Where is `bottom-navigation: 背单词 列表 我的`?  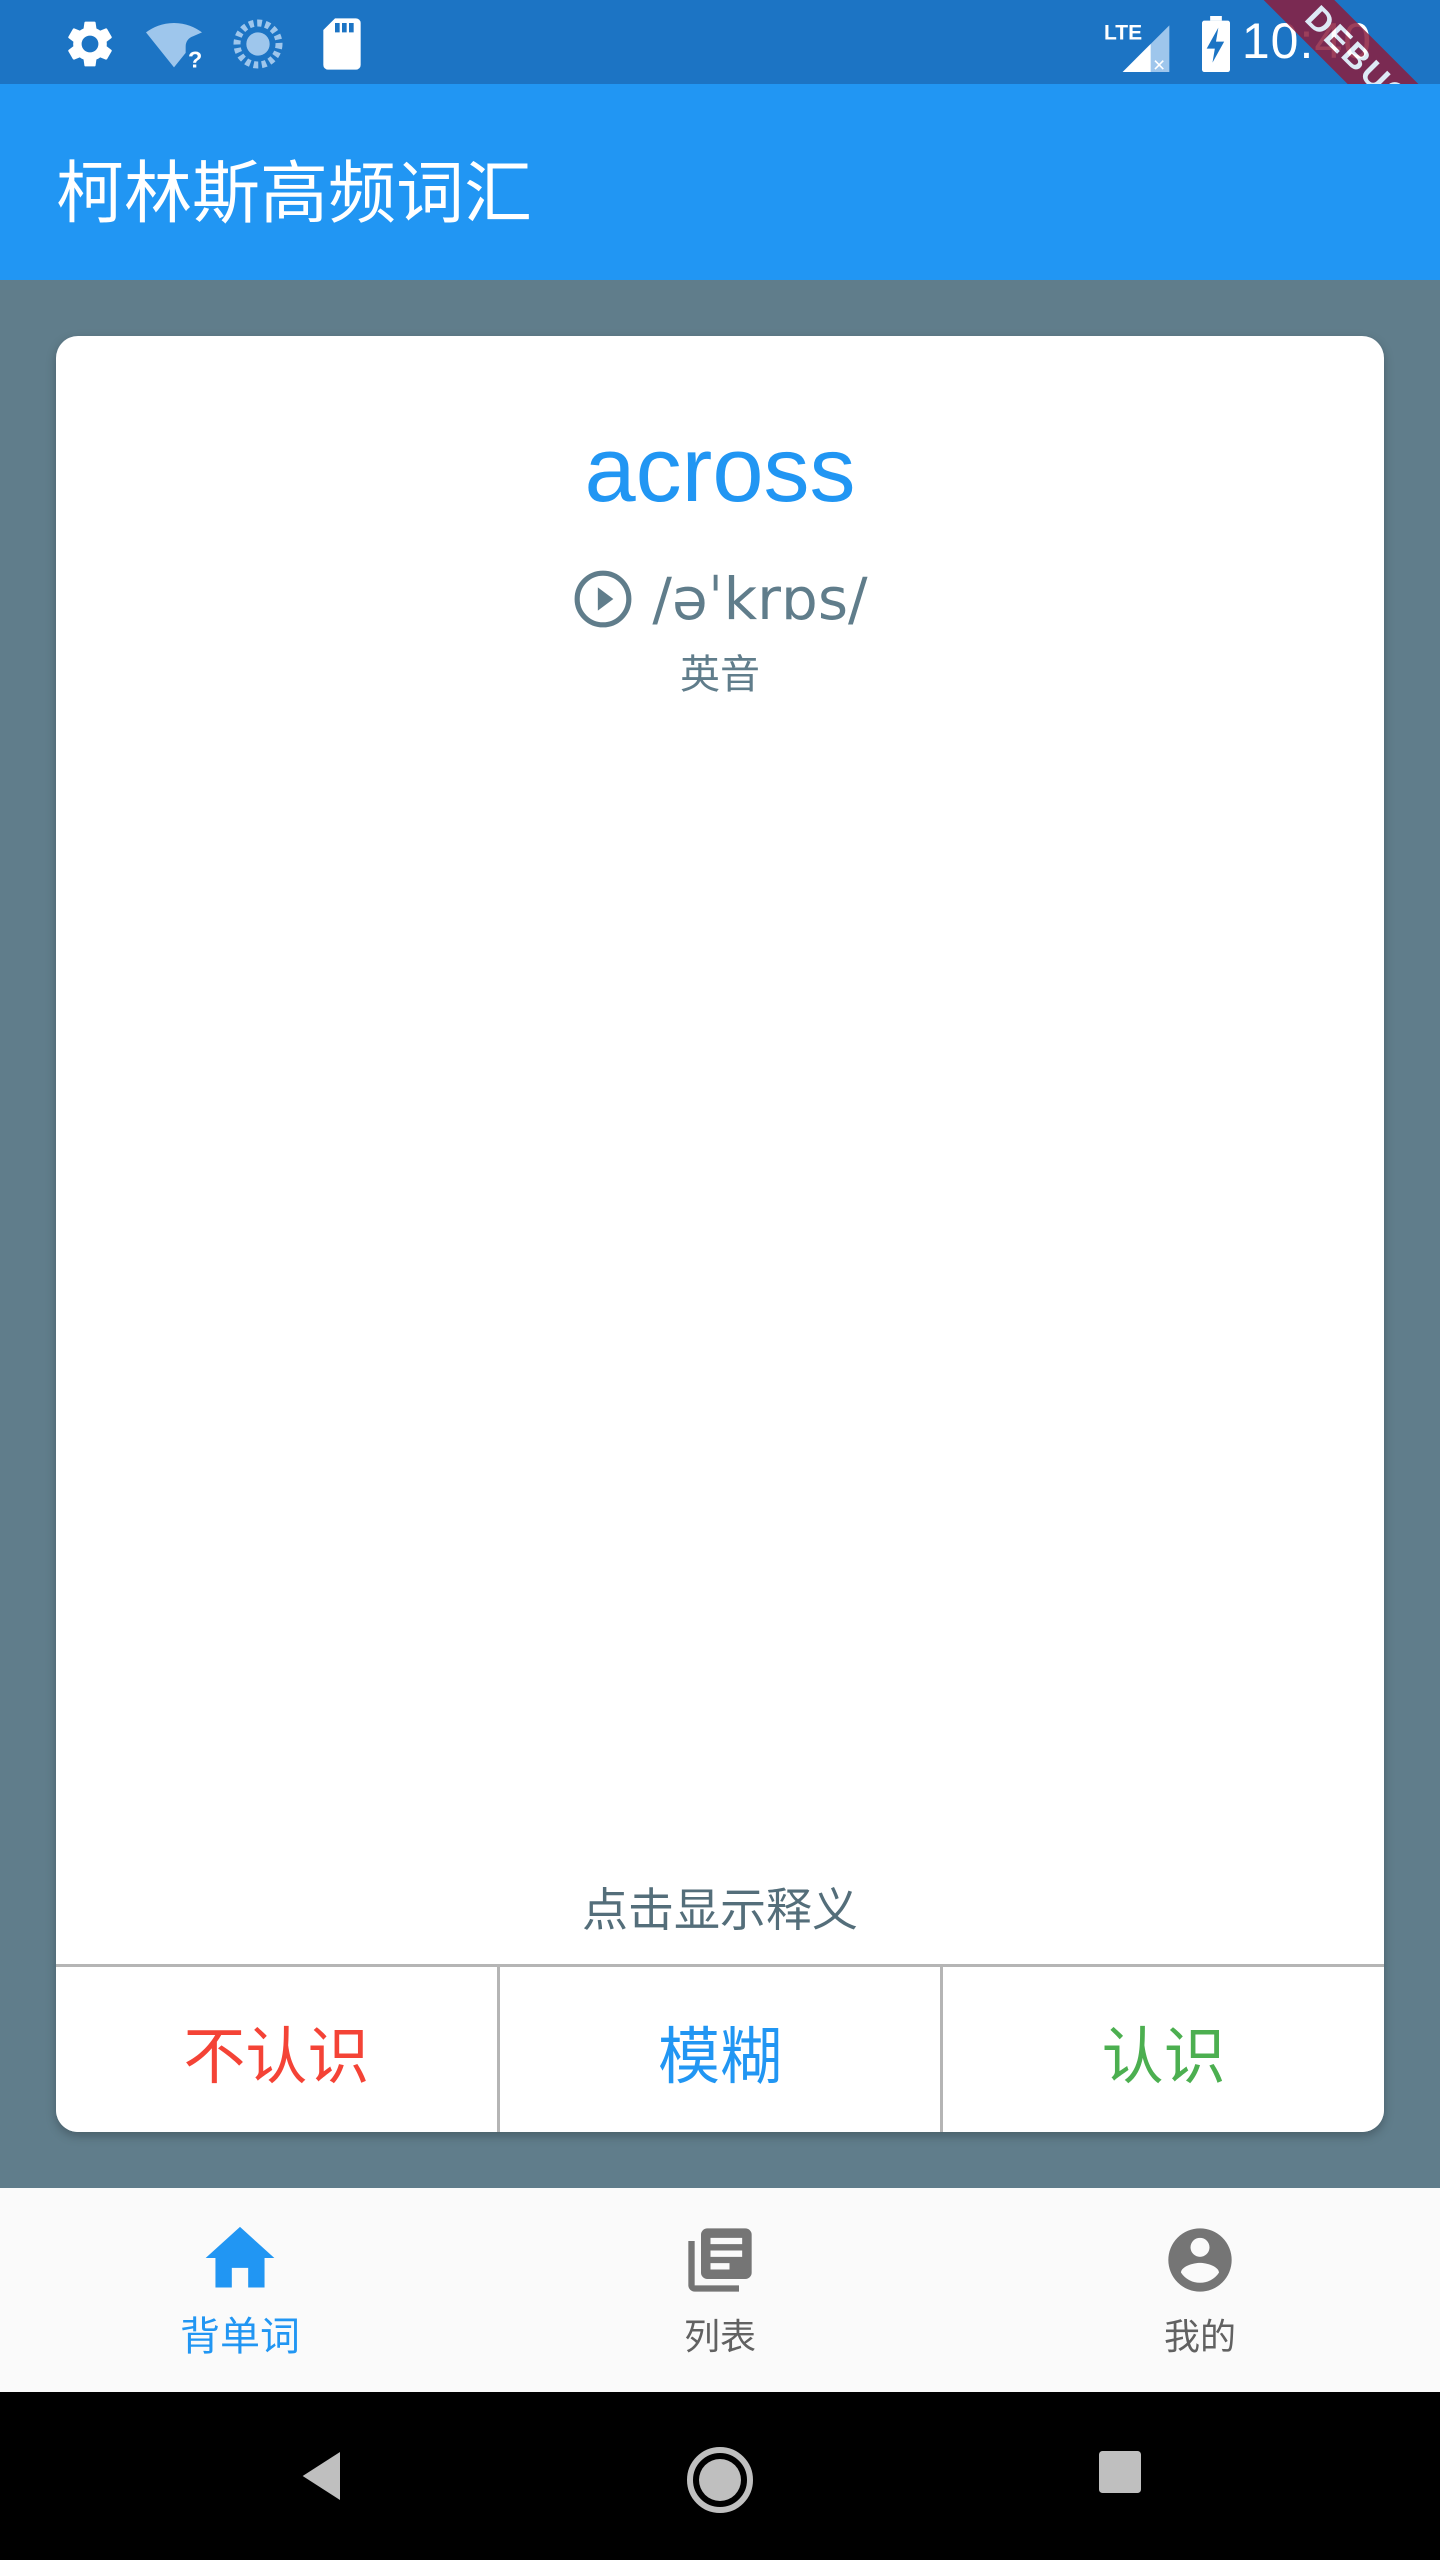 bottom-navigation: 背单词 列表 我的 is located at coordinates (720, 2290).